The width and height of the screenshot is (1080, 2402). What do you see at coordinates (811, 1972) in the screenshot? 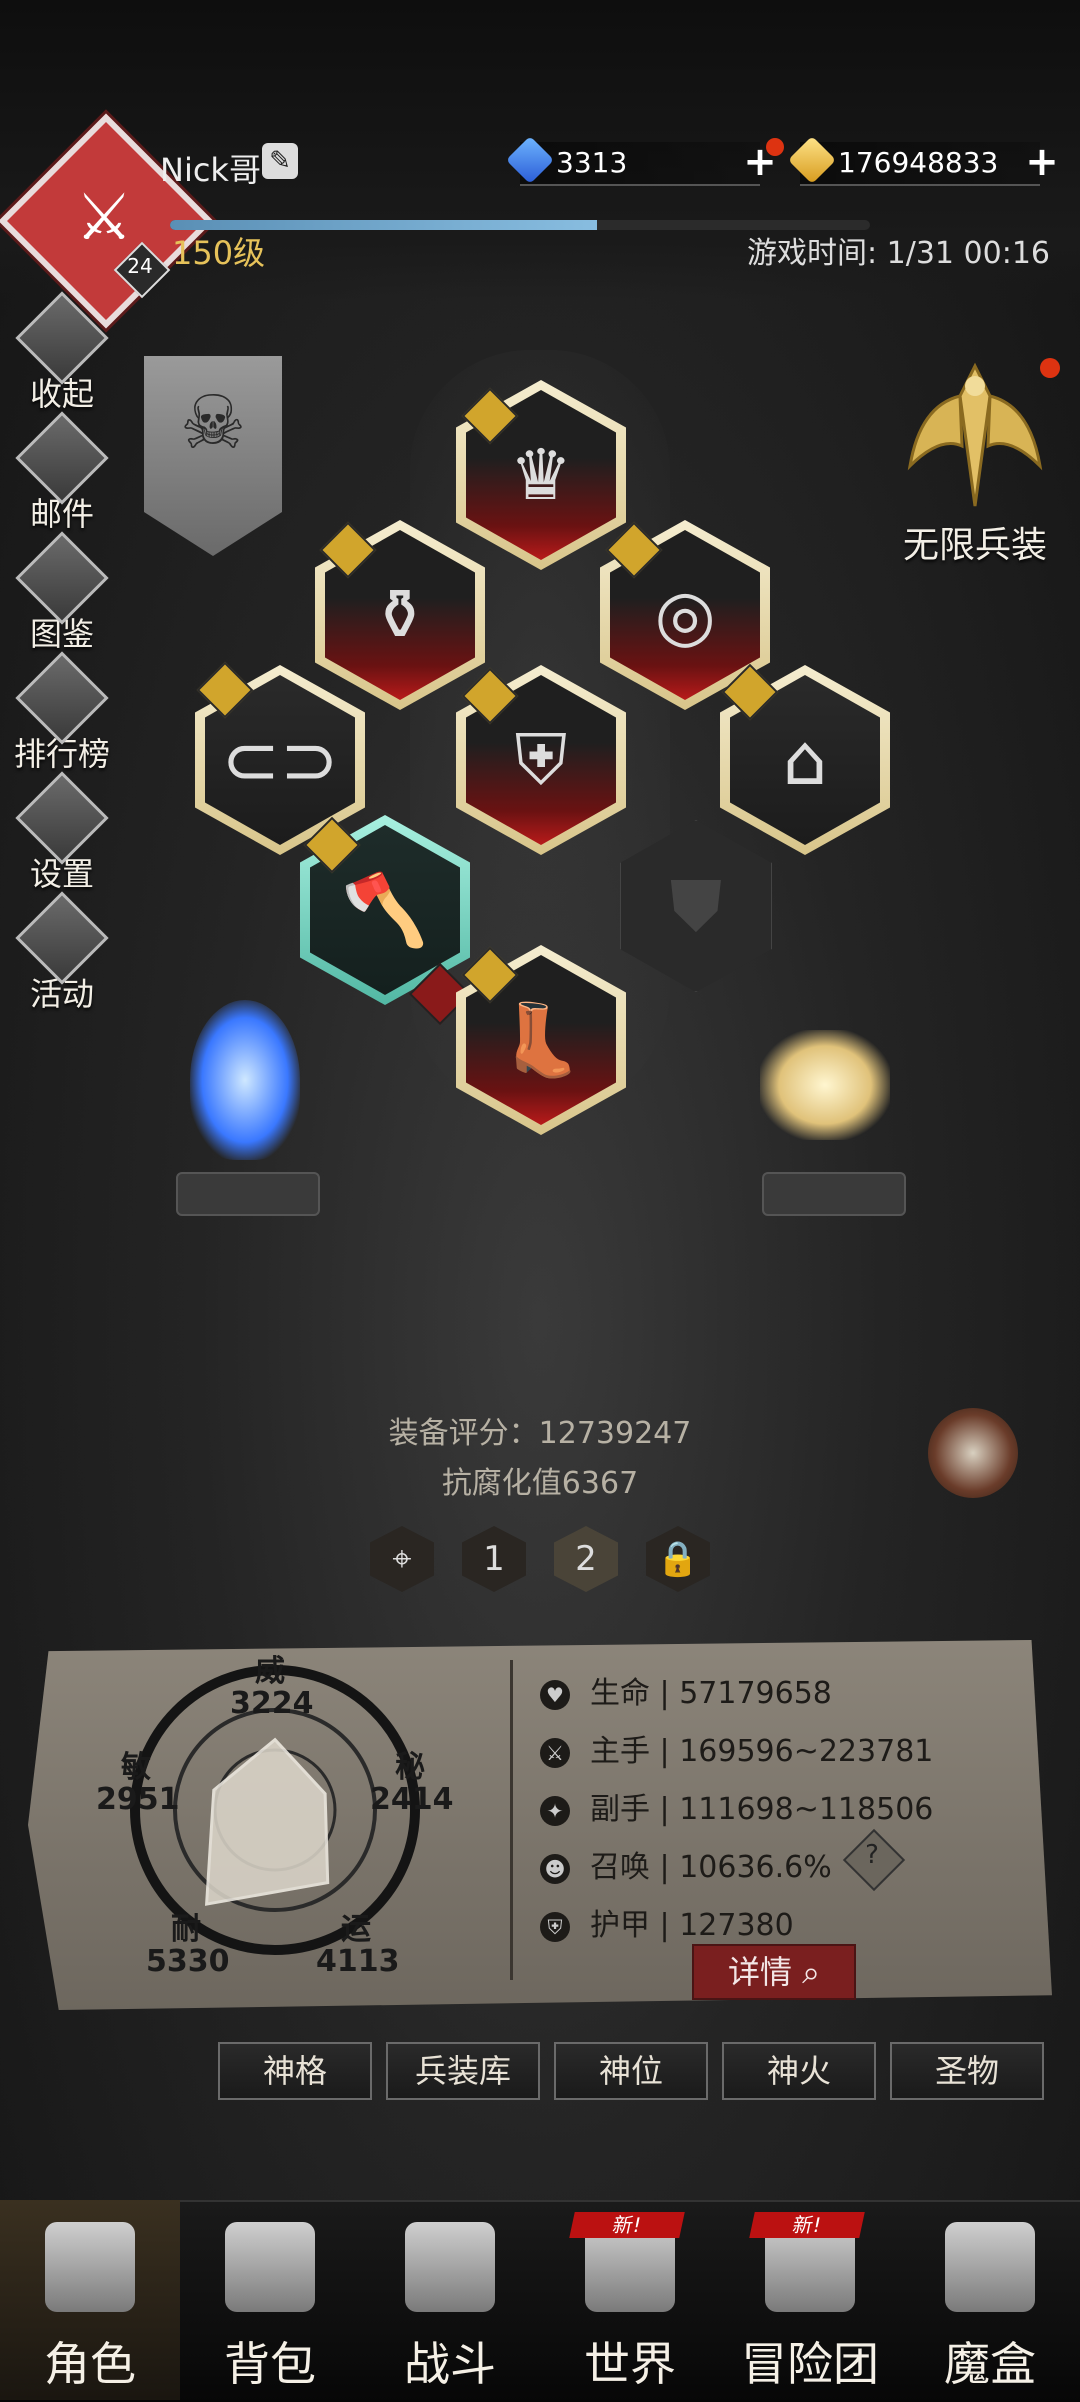
I see `magnifier-icon: ⌕` at bounding box center [811, 1972].